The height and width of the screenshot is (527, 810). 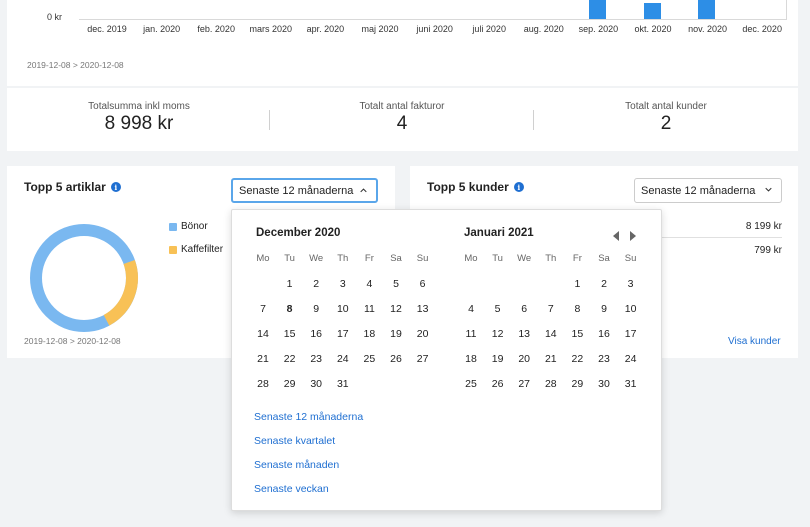 What do you see at coordinates (72, 341) in the screenshot?
I see `articles-date-range: 2019-12-08 > 2020-12-08` at bounding box center [72, 341].